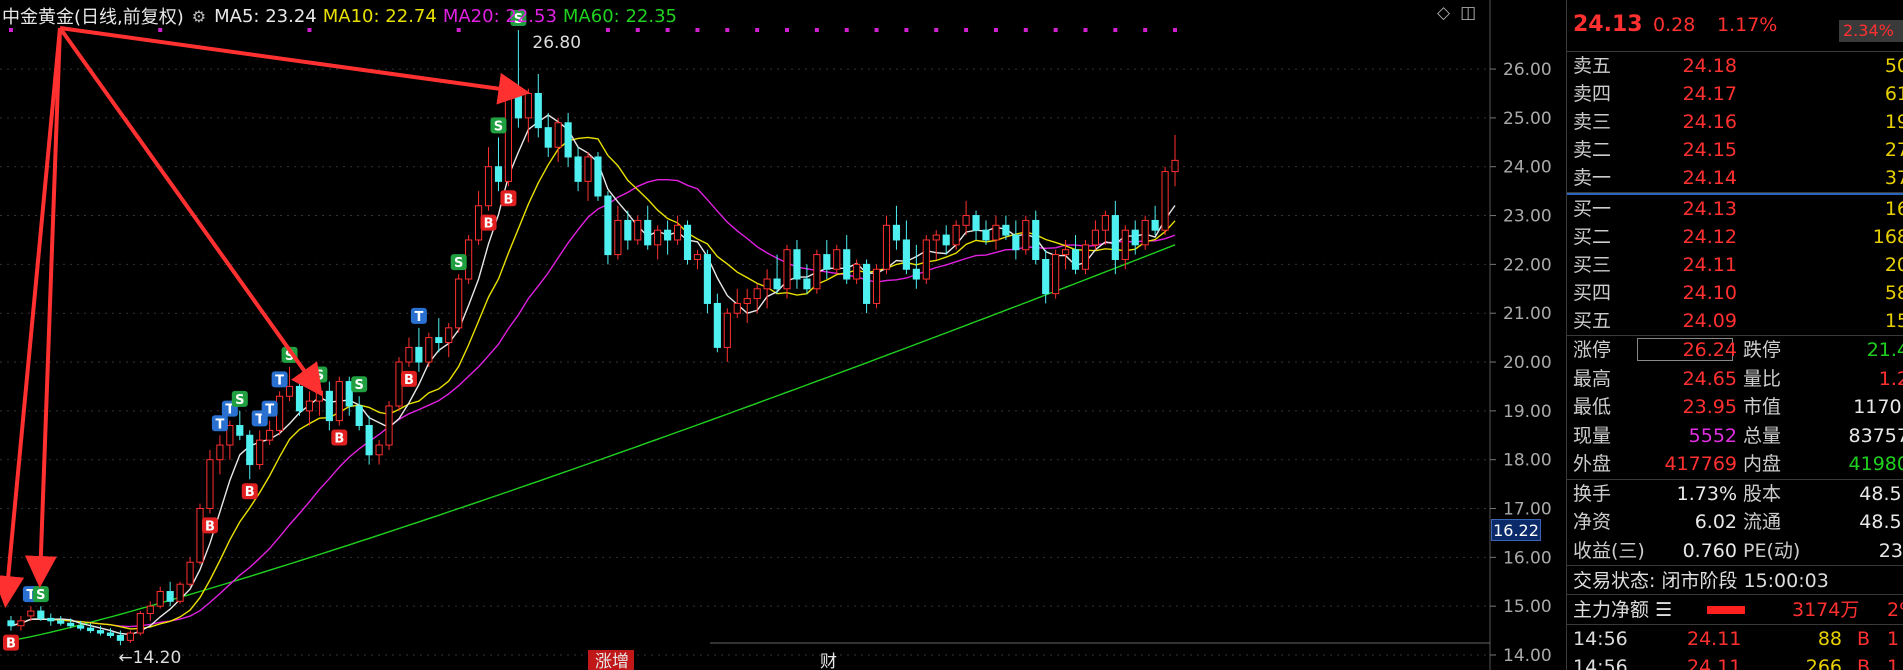  Describe the element at coordinates (1468, 13) in the screenshot. I see `window-toggle-icon: ◫` at that location.